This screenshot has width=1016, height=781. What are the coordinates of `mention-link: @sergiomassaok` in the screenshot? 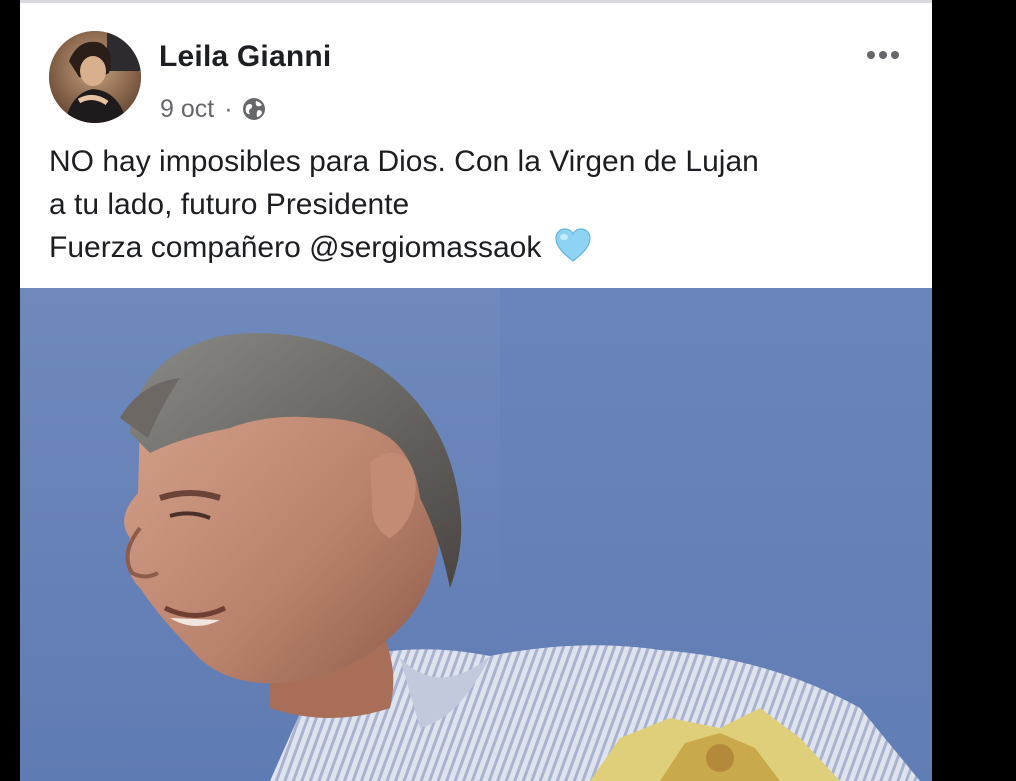 It's located at (425, 247).